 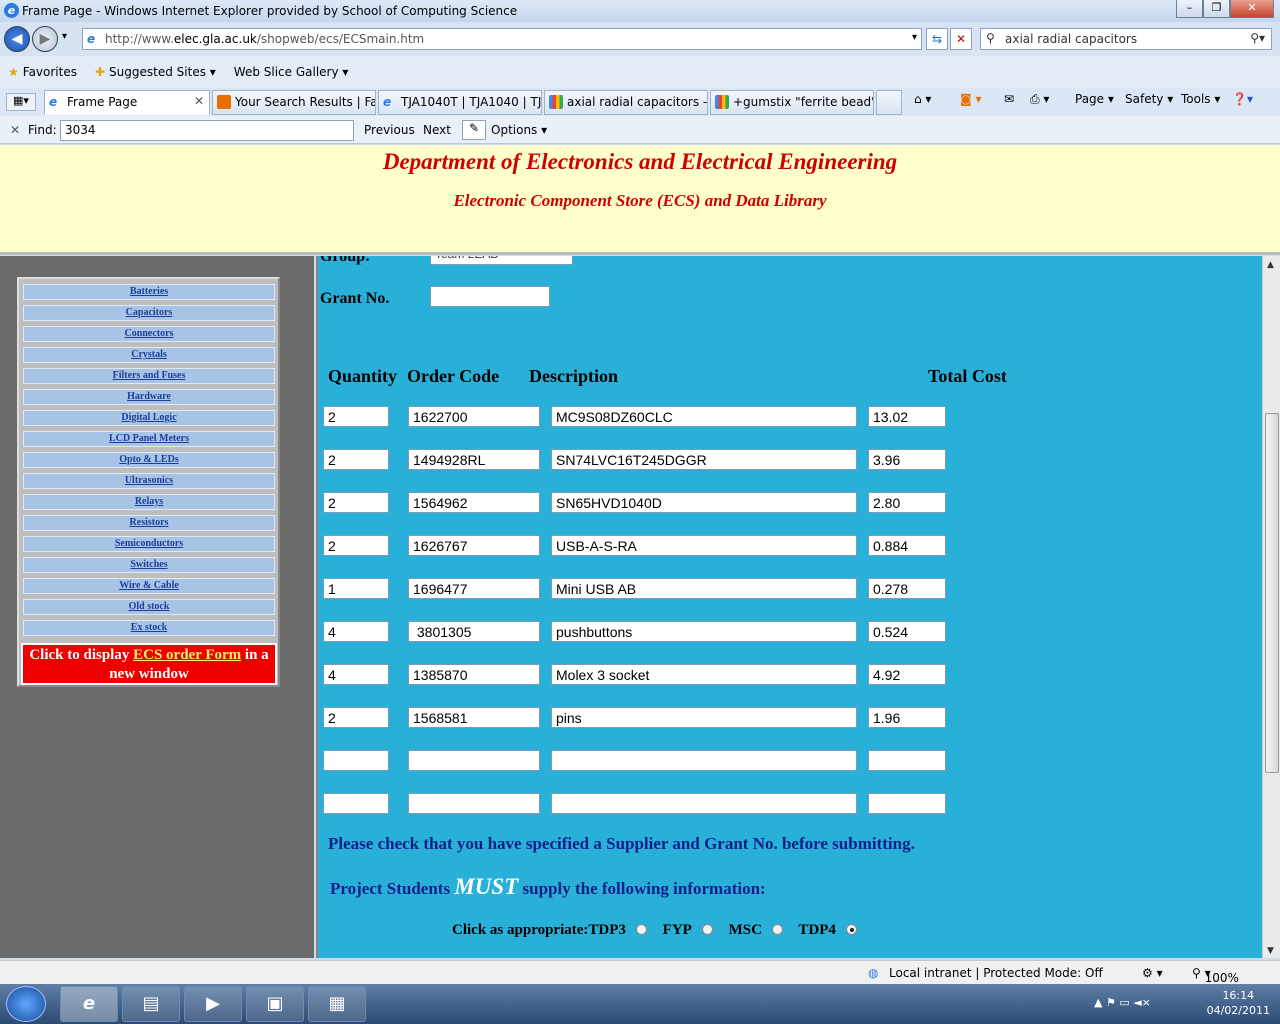 I want to click on safety-menu: Safety ▾, so click(x=1149, y=99).